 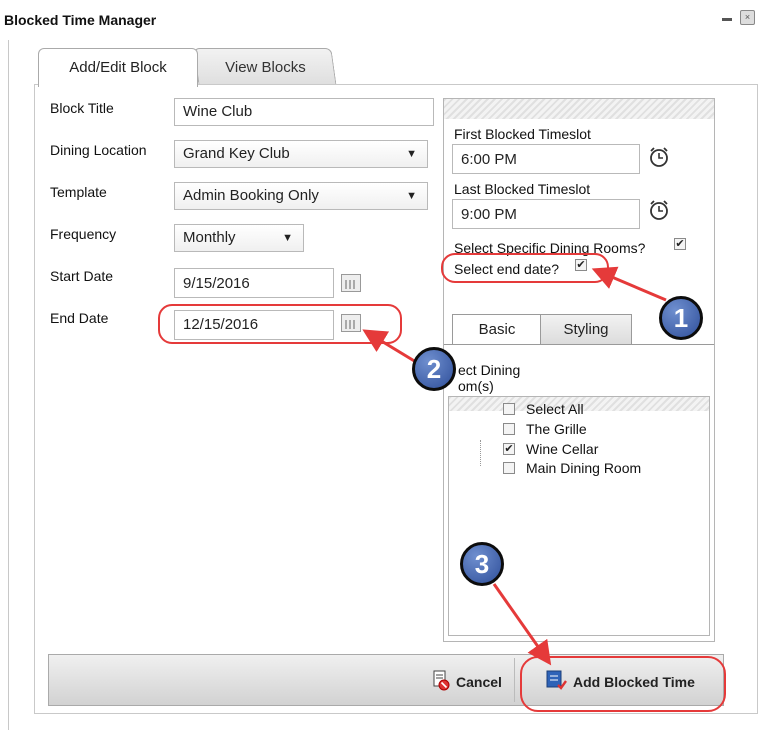 What do you see at coordinates (681, 318) in the screenshot?
I see `annotation-badge-1: 1` at bounding box center [681, 318].